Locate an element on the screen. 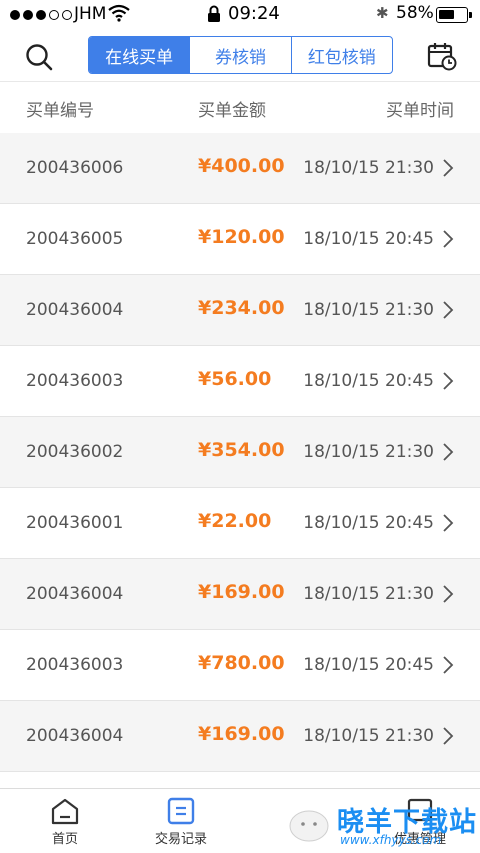  order-id: 200436002 is located at coordinates (75, 452).